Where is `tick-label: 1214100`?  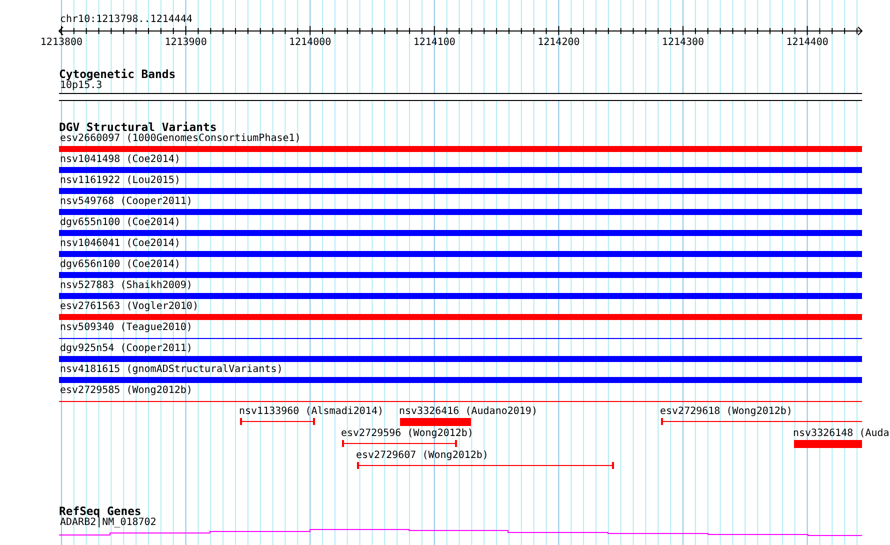
tick-label: 1214100 is located at coordinates (434, 42).